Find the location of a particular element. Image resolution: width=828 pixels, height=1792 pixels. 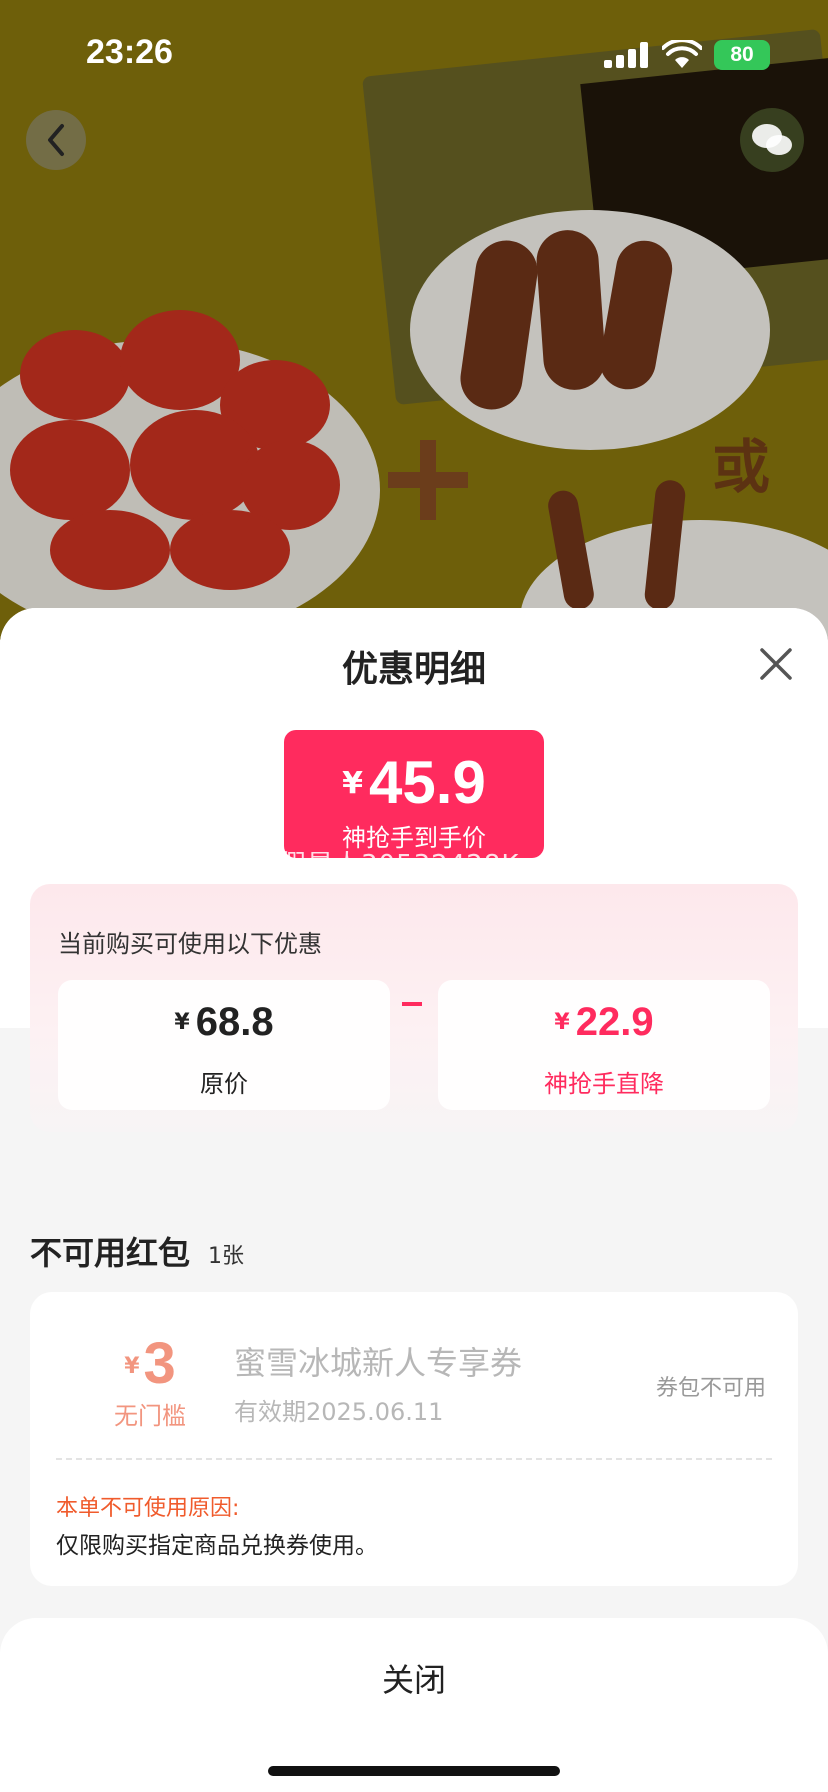

reason-title: 本单不可使用原因: is located at coordinates (148, 1508).